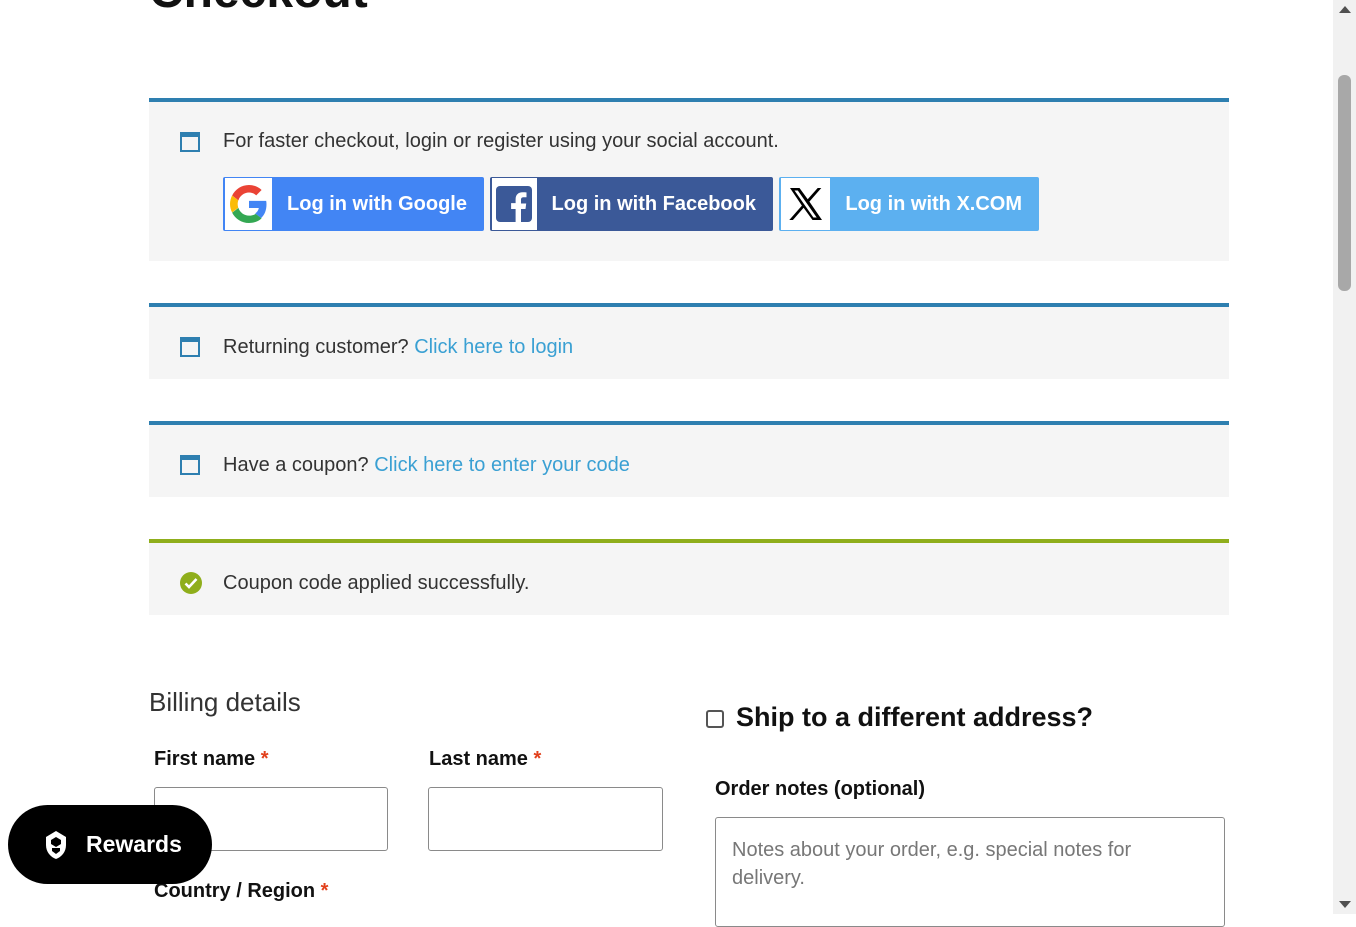  I want to click on login-link: Click here to login, so click(493, 347).